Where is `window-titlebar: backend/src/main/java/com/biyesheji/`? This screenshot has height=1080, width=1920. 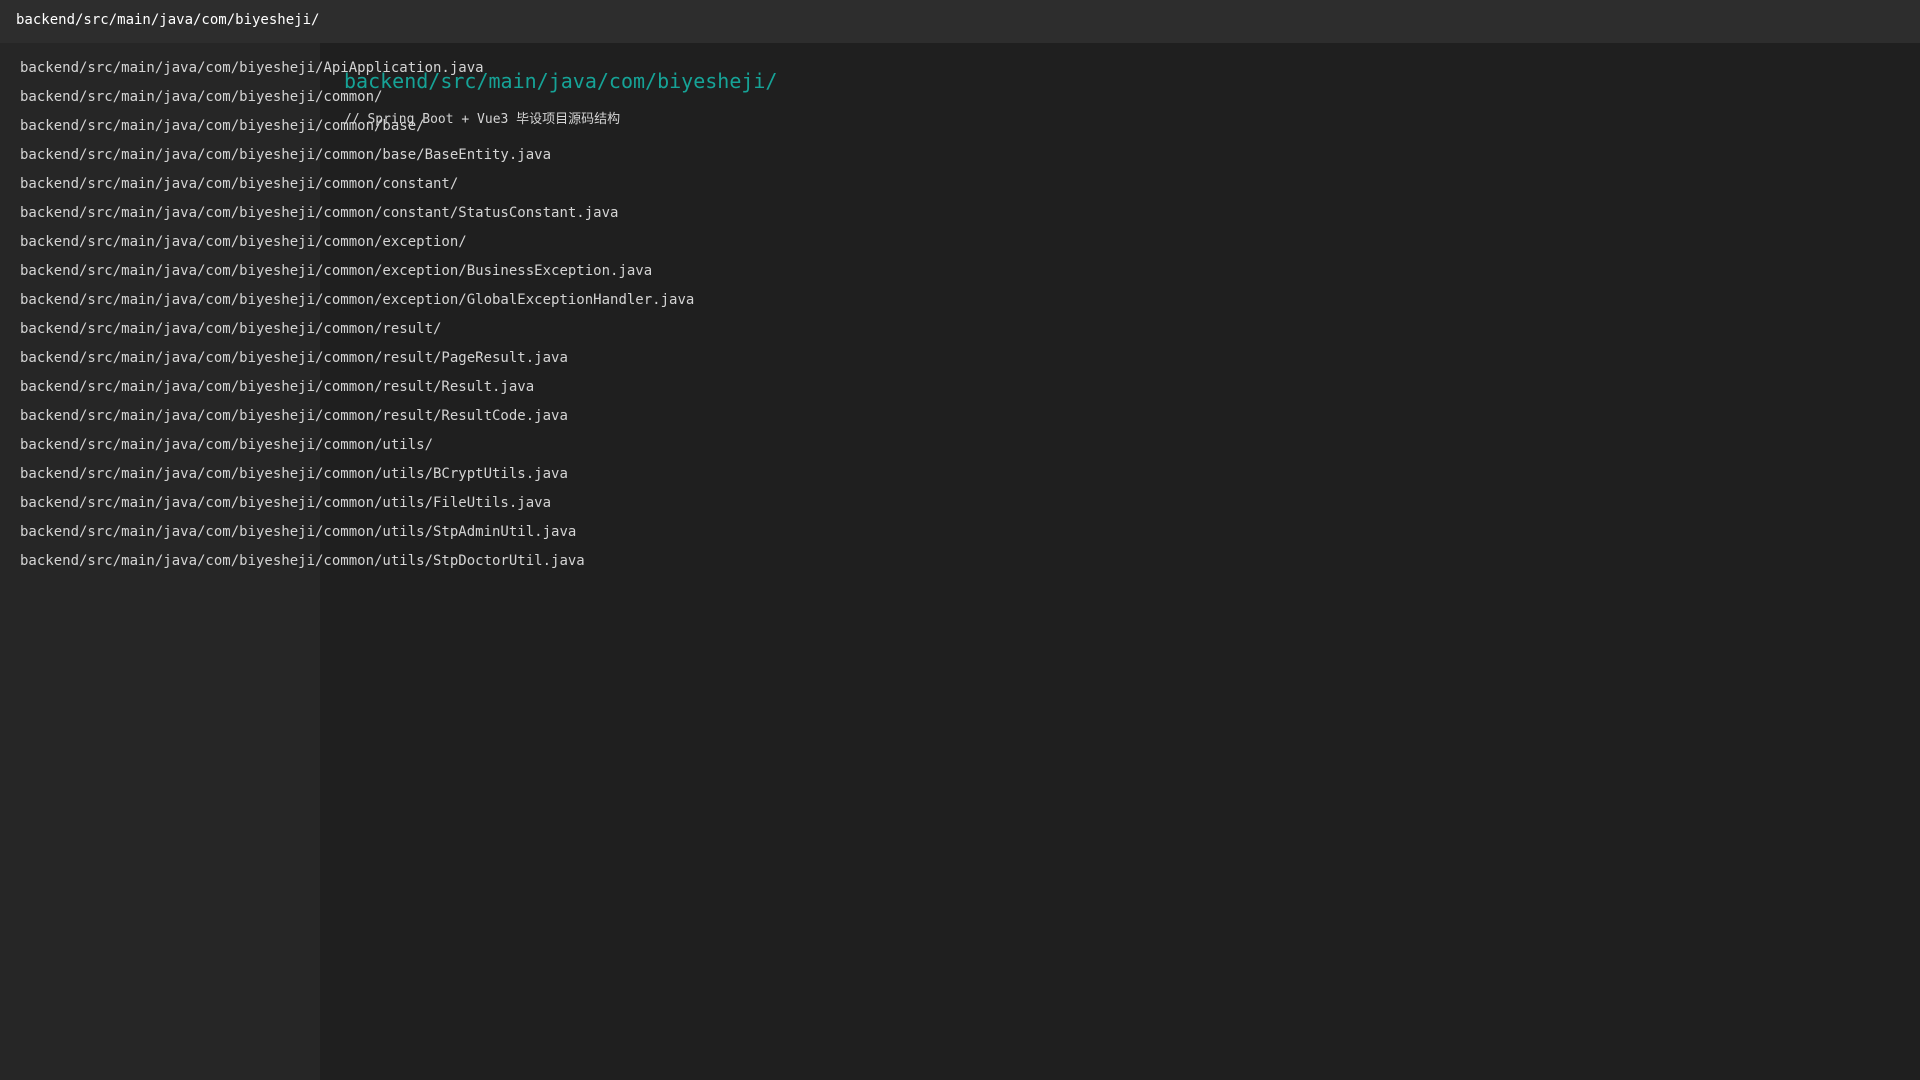
window-titlebar: backend/src/main/java/com/biyesheji/ is located at coordinates (960, 21).